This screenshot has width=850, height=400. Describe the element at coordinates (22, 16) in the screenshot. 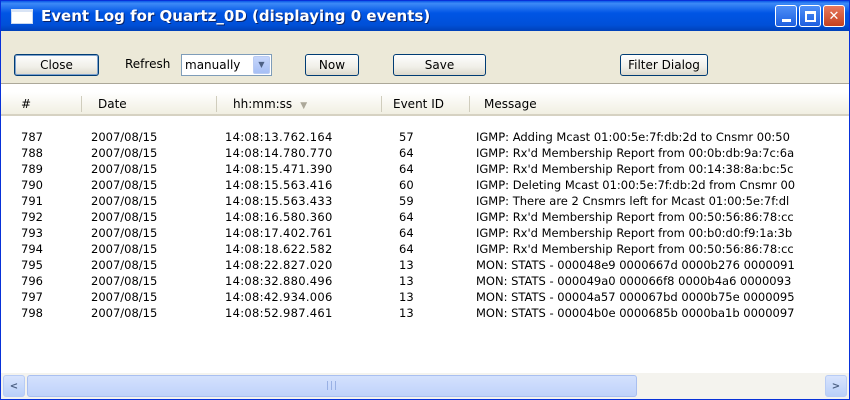

I see `window-icon` at that location.